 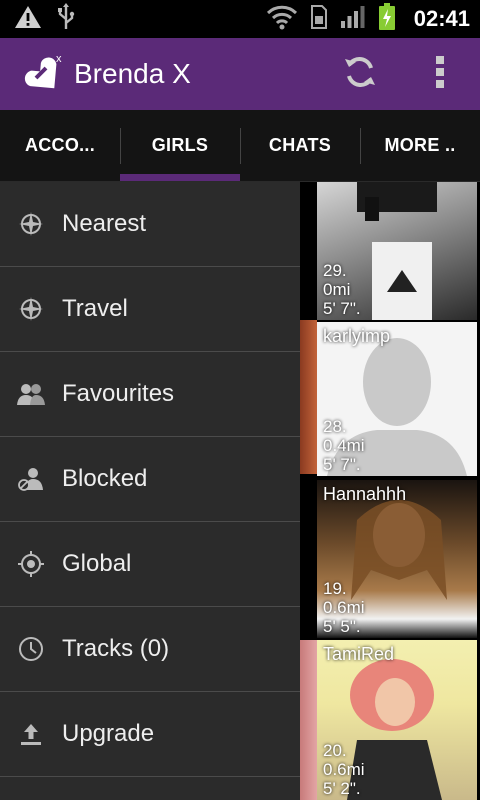 What do you see at coordinates (95, 308) in the screenshot?
I see `menu-label: Travel` at bounding box center [95, 308].